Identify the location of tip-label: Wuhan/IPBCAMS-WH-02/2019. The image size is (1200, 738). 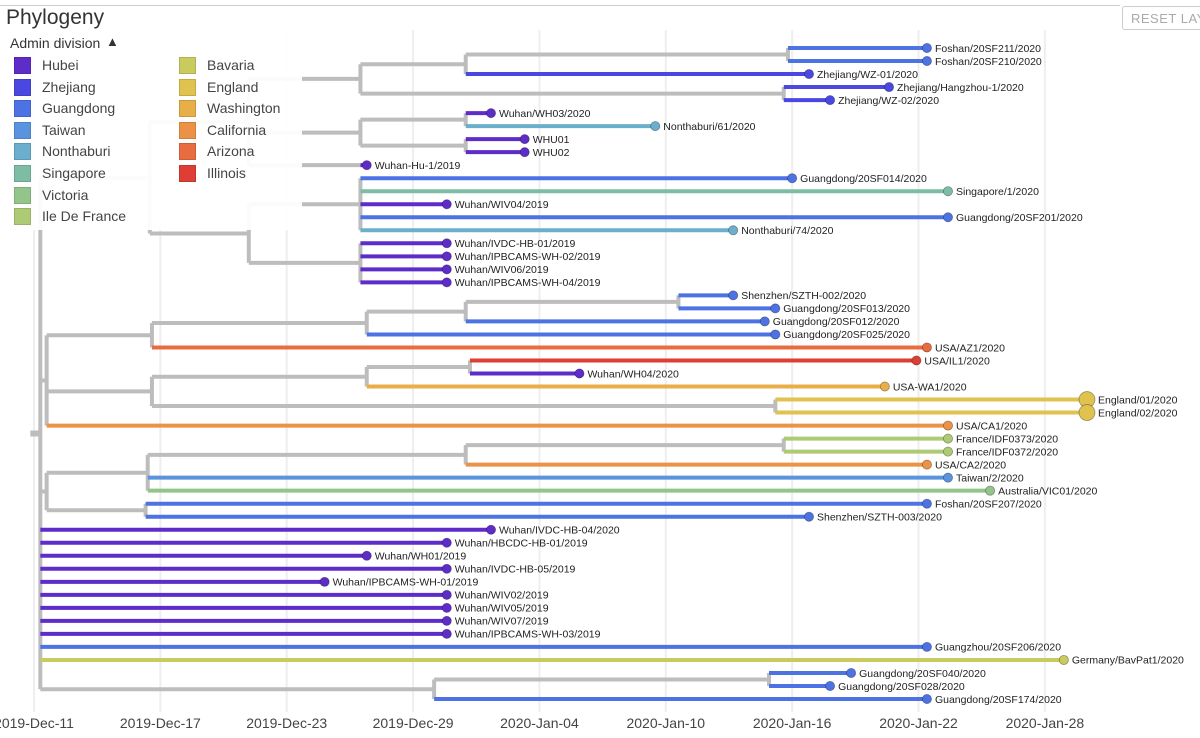
(528, 257).